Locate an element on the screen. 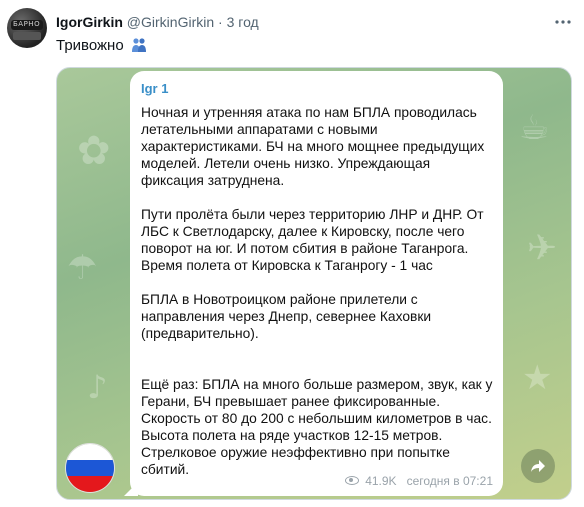 The height and width of the screenshot is (507, 584). background-doodle: ☕ is located at coordinates (534, 128).